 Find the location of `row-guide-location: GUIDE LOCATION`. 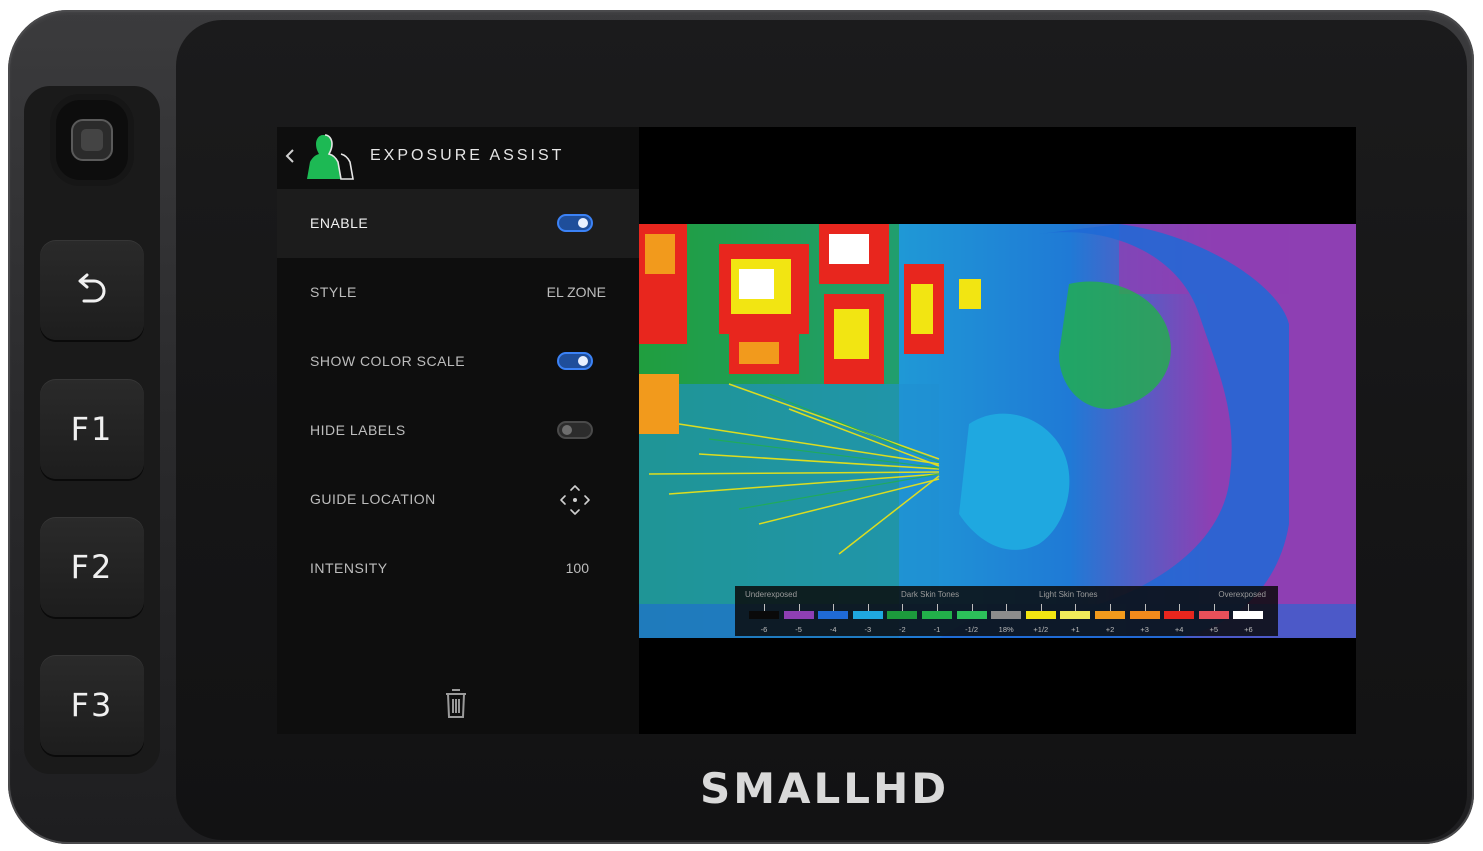

row-guide-location: GUIDE LOCATION is located at coordinates (458, 499).